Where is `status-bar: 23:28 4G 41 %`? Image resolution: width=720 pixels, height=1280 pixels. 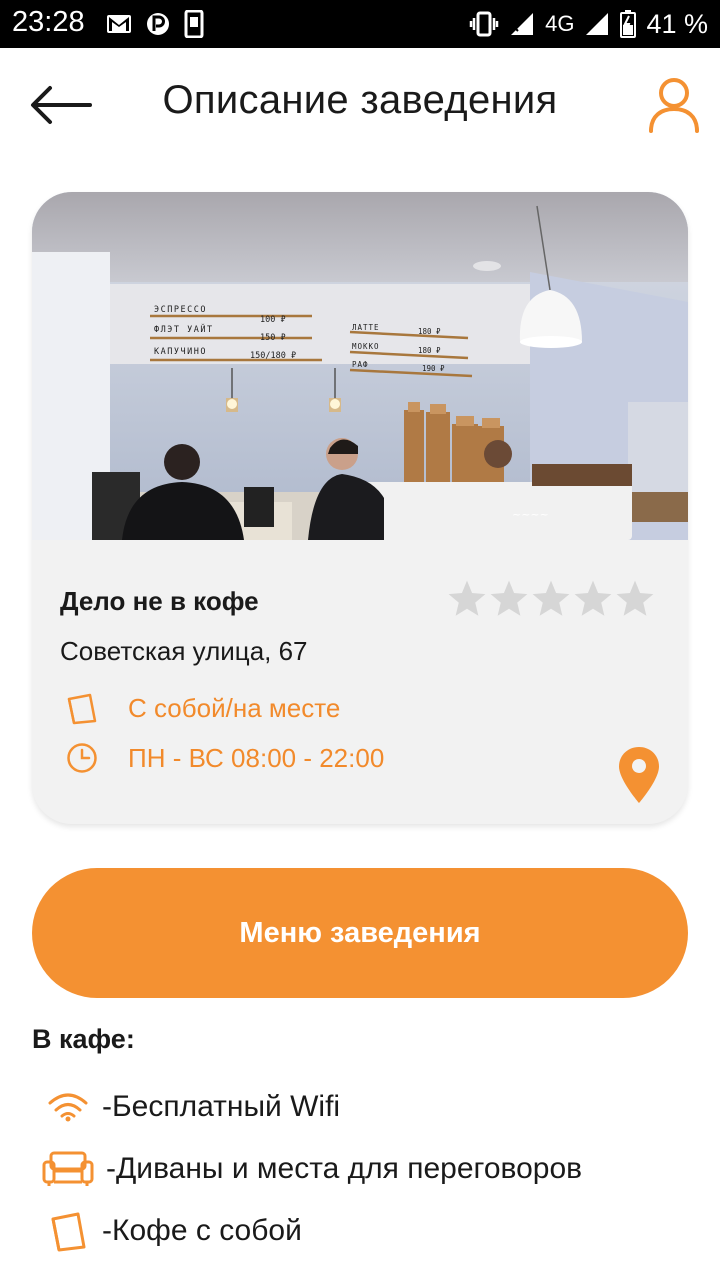 status-bar: 23:28 4G 41 % is located at coordinates (360, 24).